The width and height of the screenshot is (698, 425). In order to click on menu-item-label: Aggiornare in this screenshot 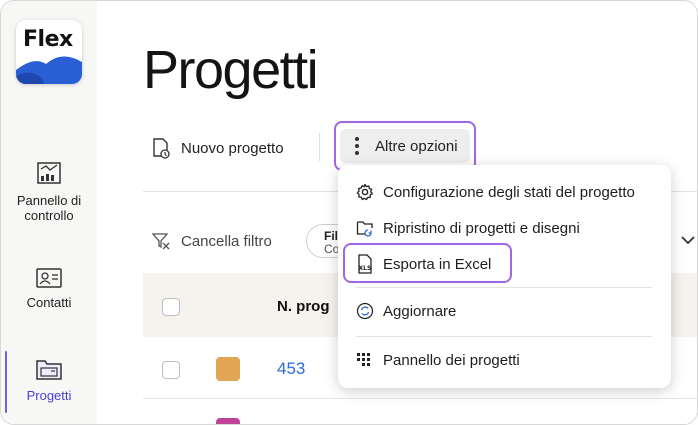, I will do `click(420, 311)`.